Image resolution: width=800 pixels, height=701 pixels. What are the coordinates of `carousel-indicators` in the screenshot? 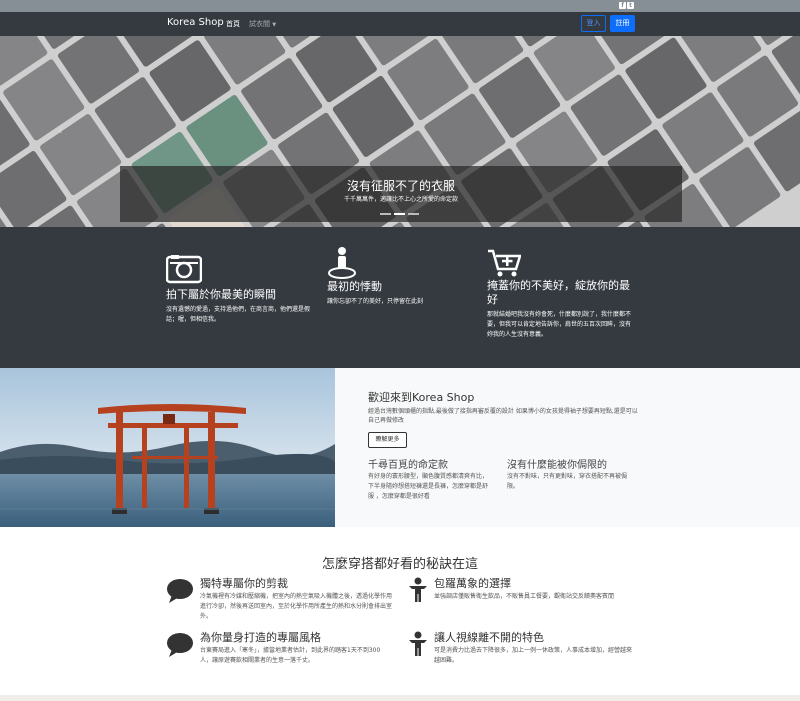 It's located at (399, 214).